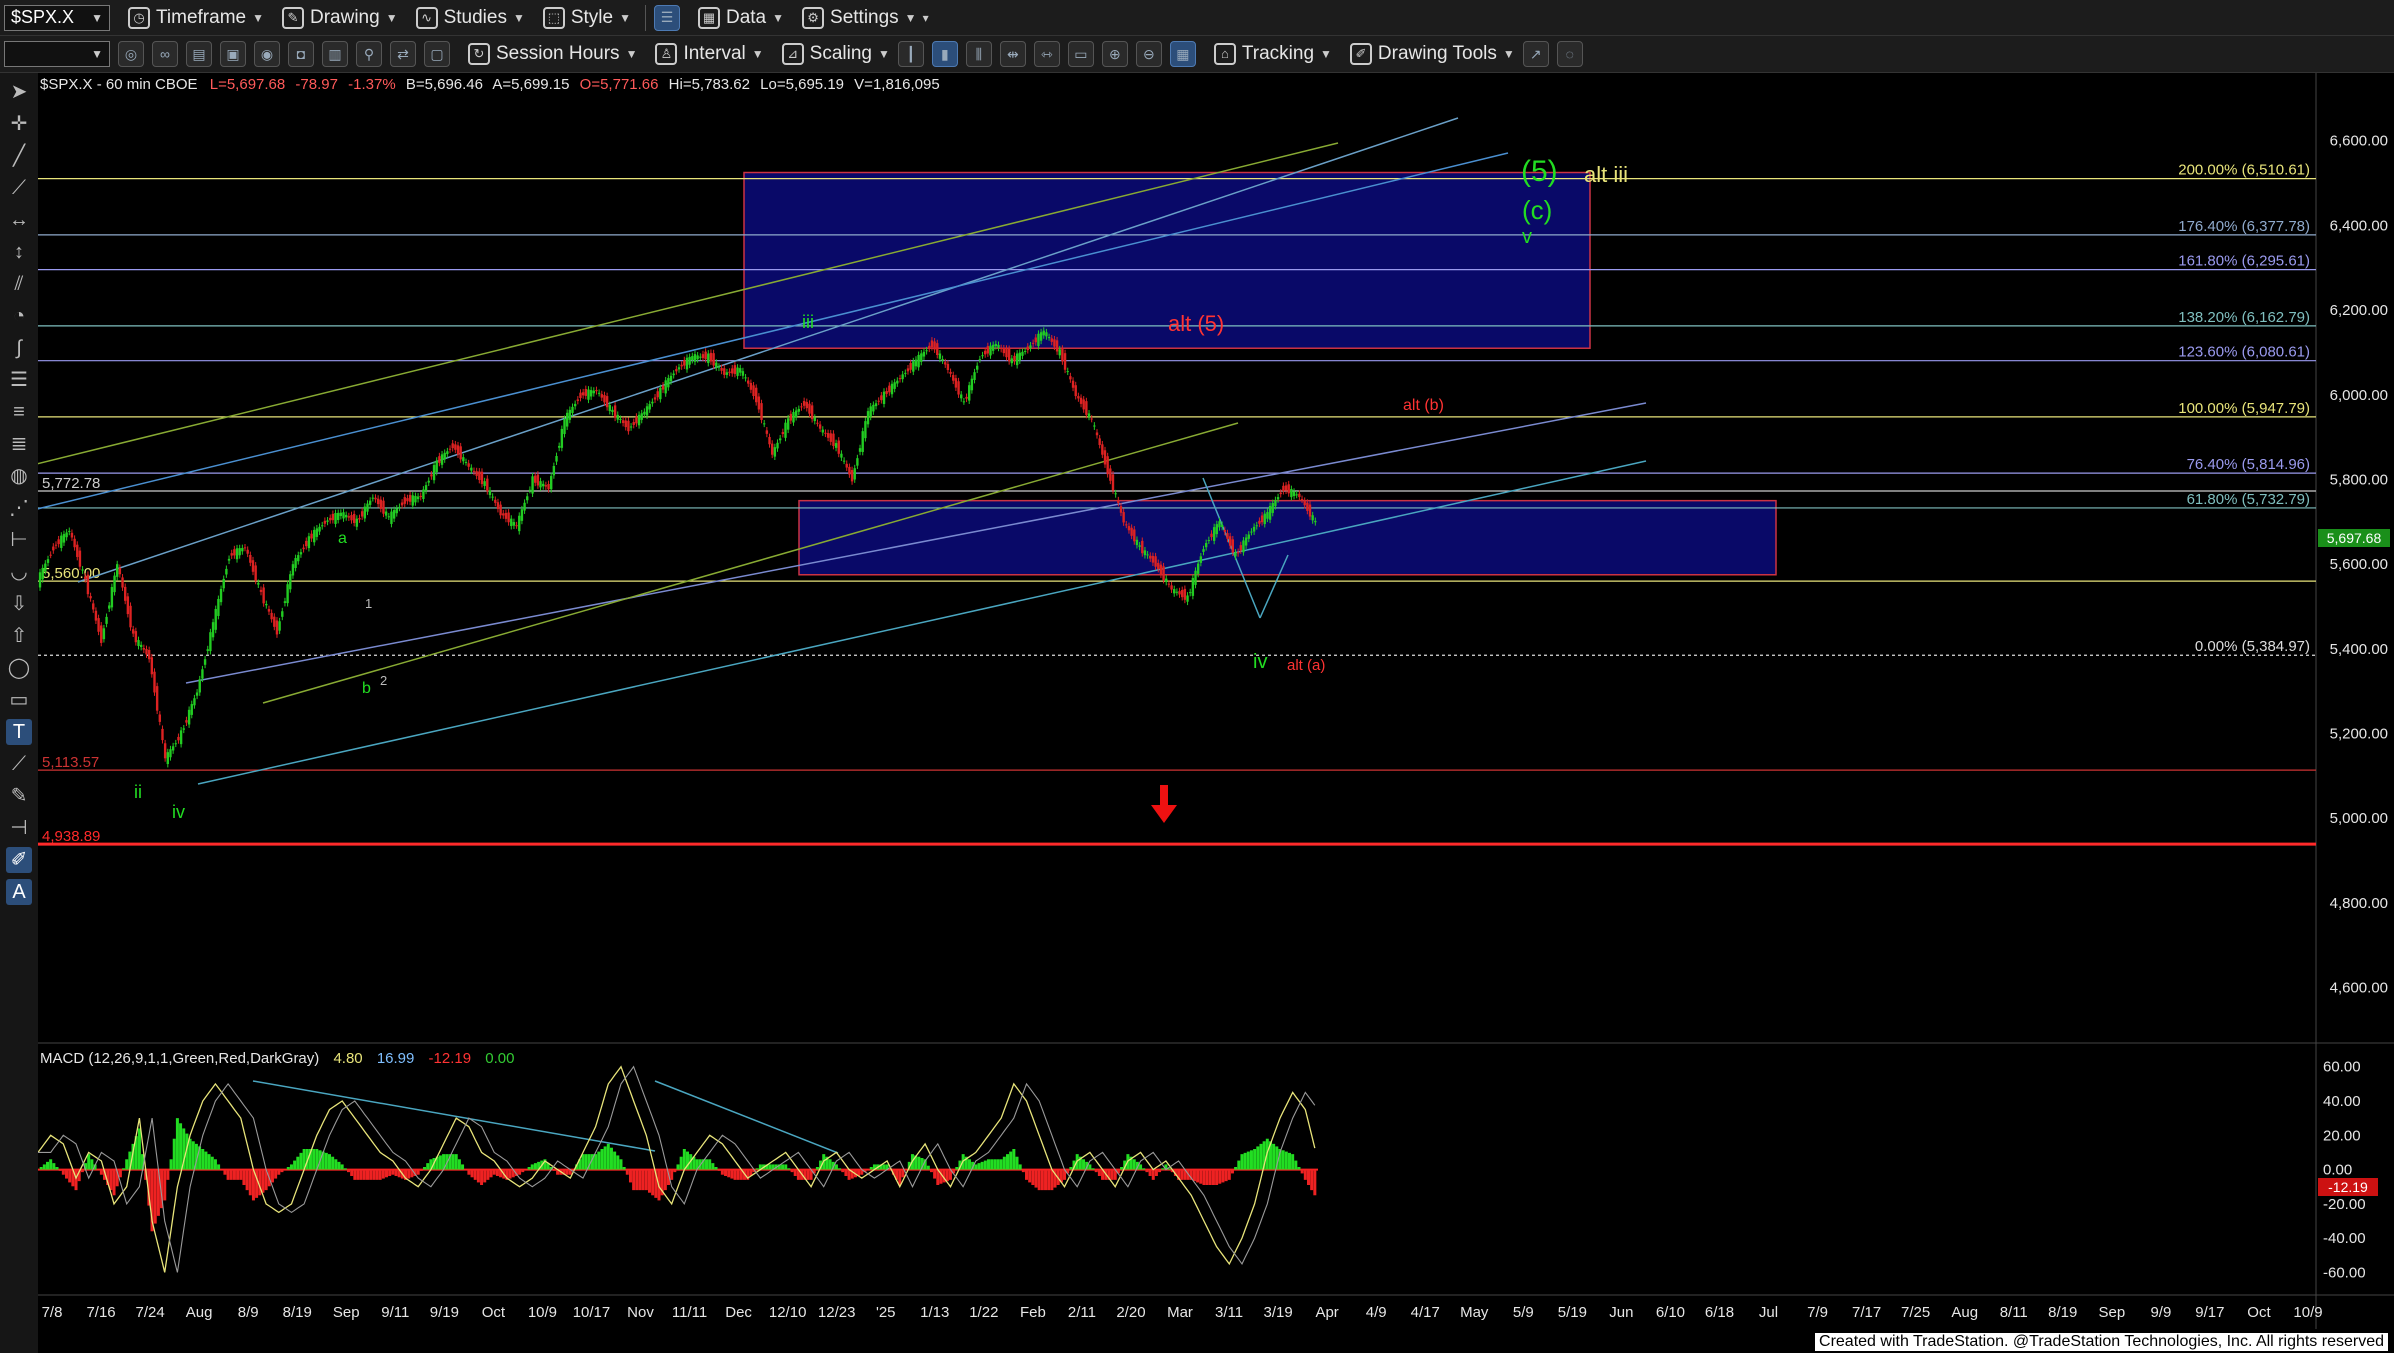 The image size is (2394, 1353). I want to click on speed-line-icon: ◔, so click(19, 316).